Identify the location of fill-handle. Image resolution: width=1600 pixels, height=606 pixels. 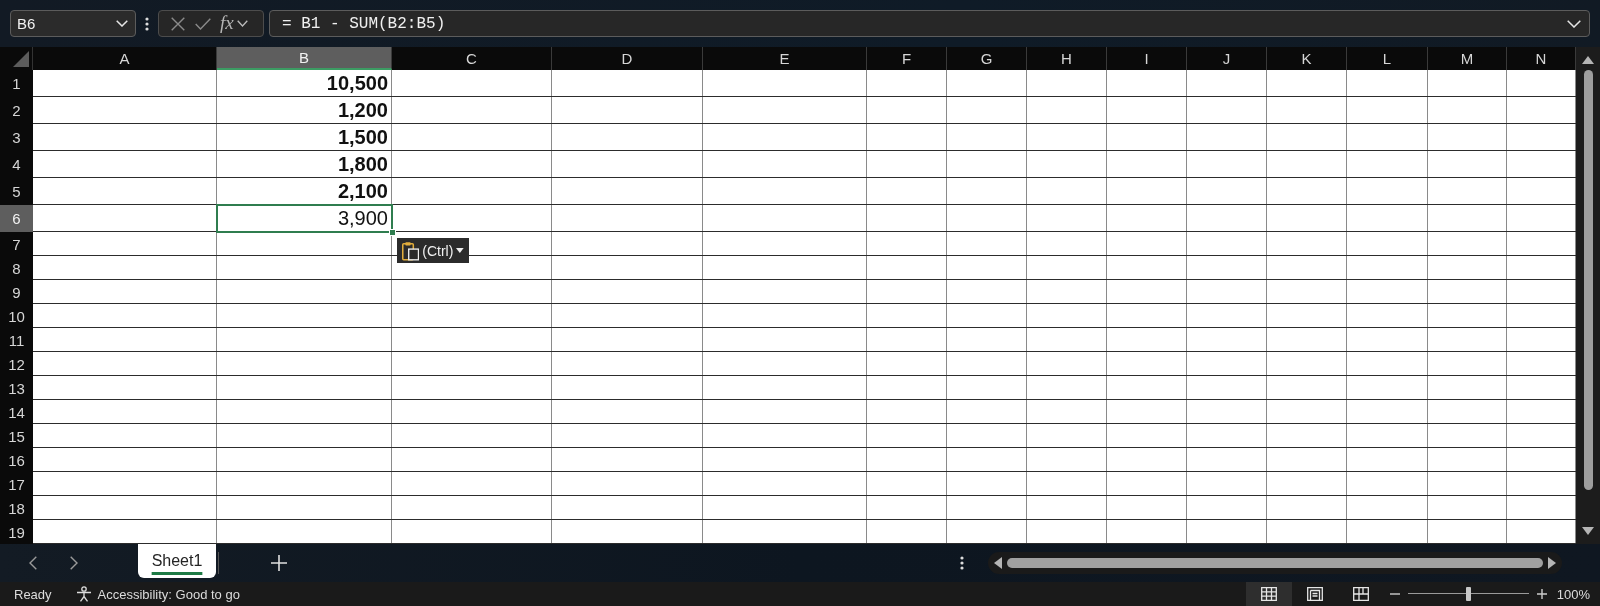
(392, 232).